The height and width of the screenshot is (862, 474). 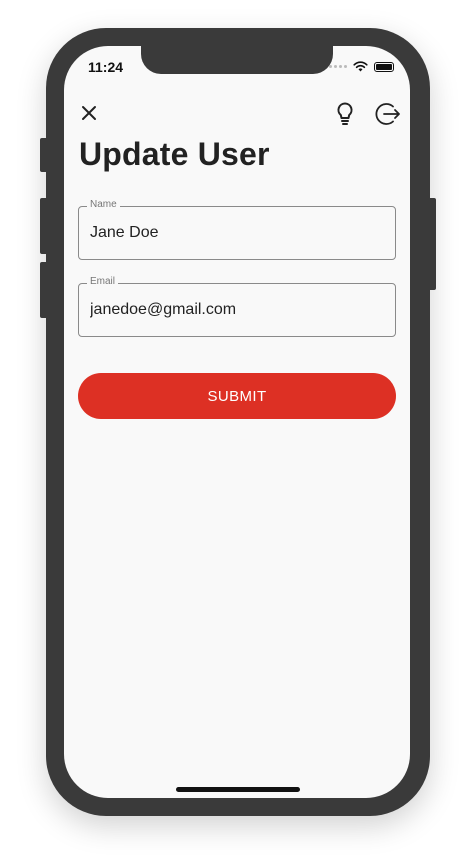 What do you see at coordinates (237, 233) in the screenshot?
I see `name-input` at bounding box center [237, 233].